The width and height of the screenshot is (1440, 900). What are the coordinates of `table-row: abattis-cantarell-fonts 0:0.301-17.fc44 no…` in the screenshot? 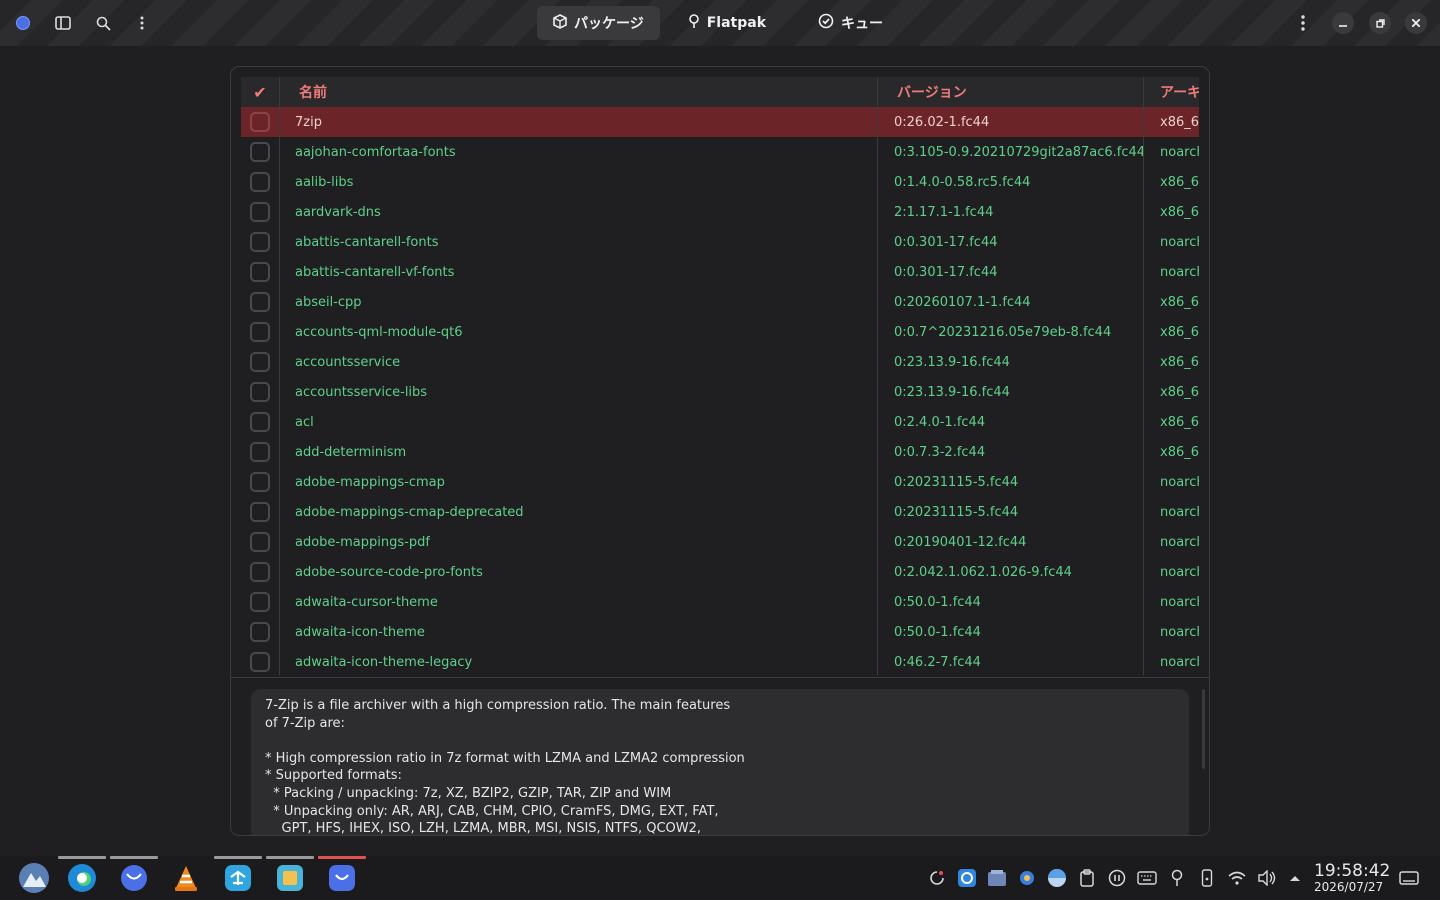 It's located at (720, 242).